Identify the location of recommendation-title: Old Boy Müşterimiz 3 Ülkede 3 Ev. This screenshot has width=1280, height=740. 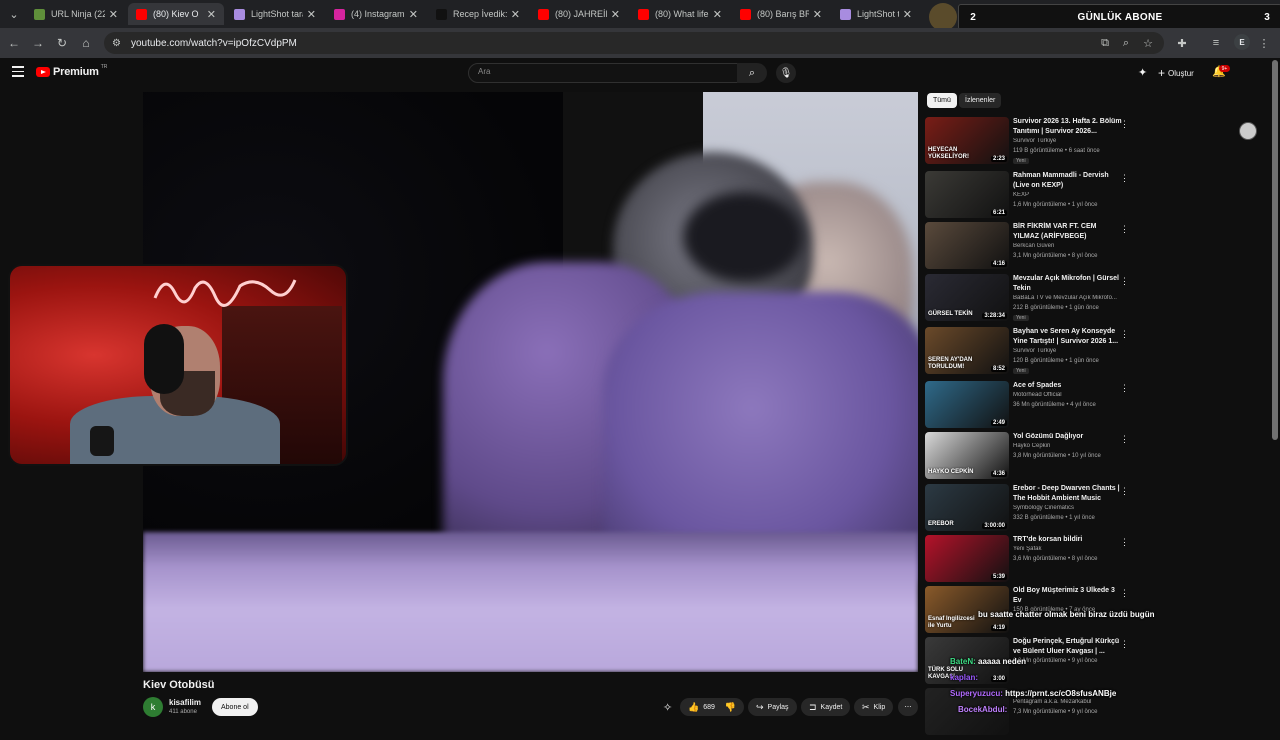
(1068, 596).